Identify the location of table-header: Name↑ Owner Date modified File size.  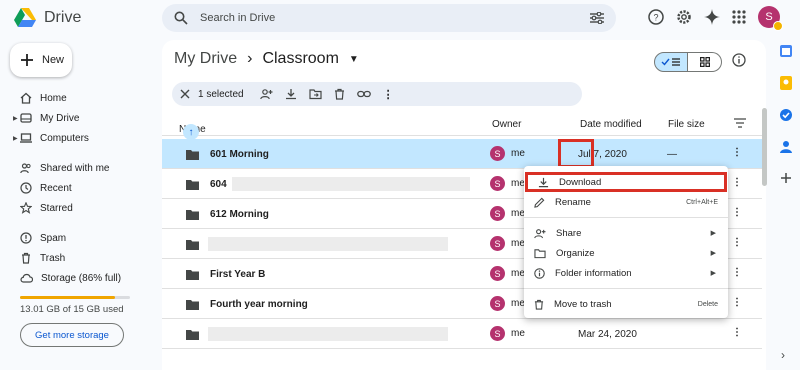
(464, 127).